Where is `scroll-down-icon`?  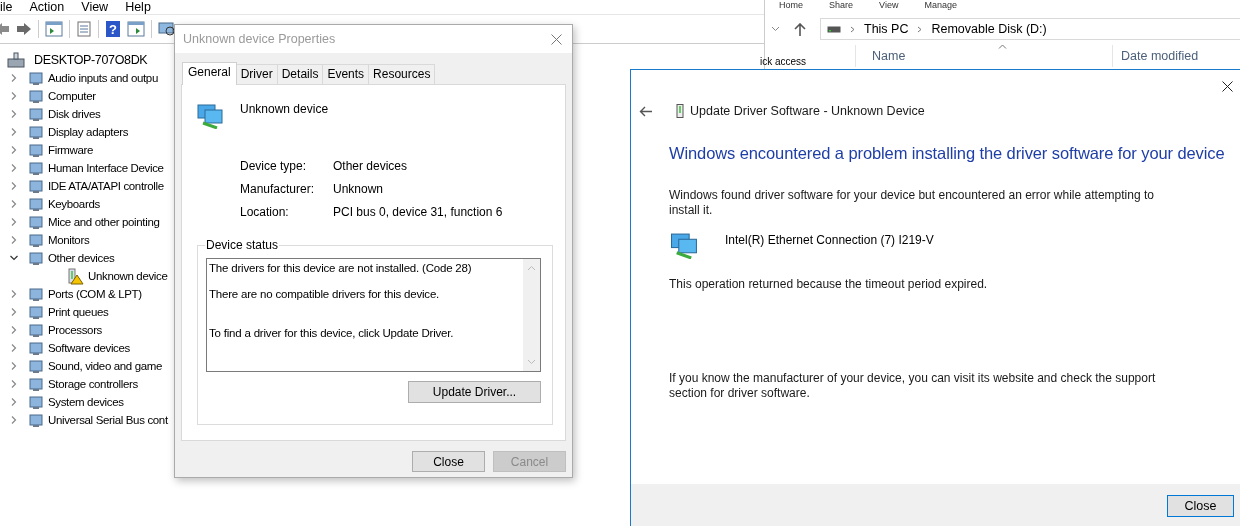 scroll-down-icon is located at coordinates (531, 362).